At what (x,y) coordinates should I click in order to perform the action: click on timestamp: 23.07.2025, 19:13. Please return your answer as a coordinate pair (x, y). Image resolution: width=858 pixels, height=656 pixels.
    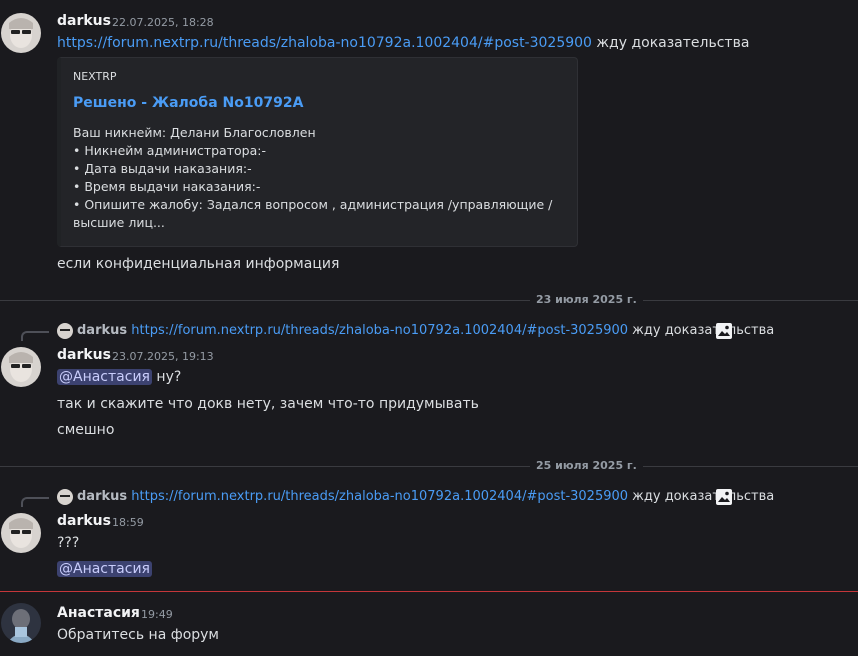
    Looking at the image, I should click on (163, 356).